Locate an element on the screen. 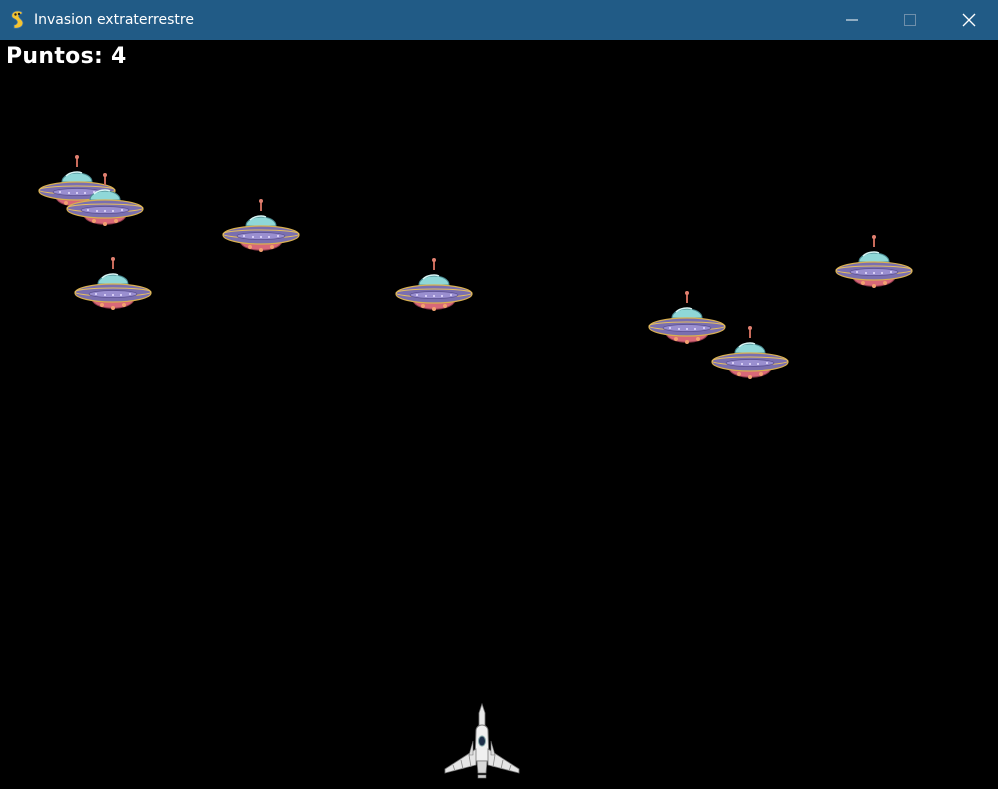 The width and height of the screenshot is (998, 789). close-icon is located at coordinates (969, 20).